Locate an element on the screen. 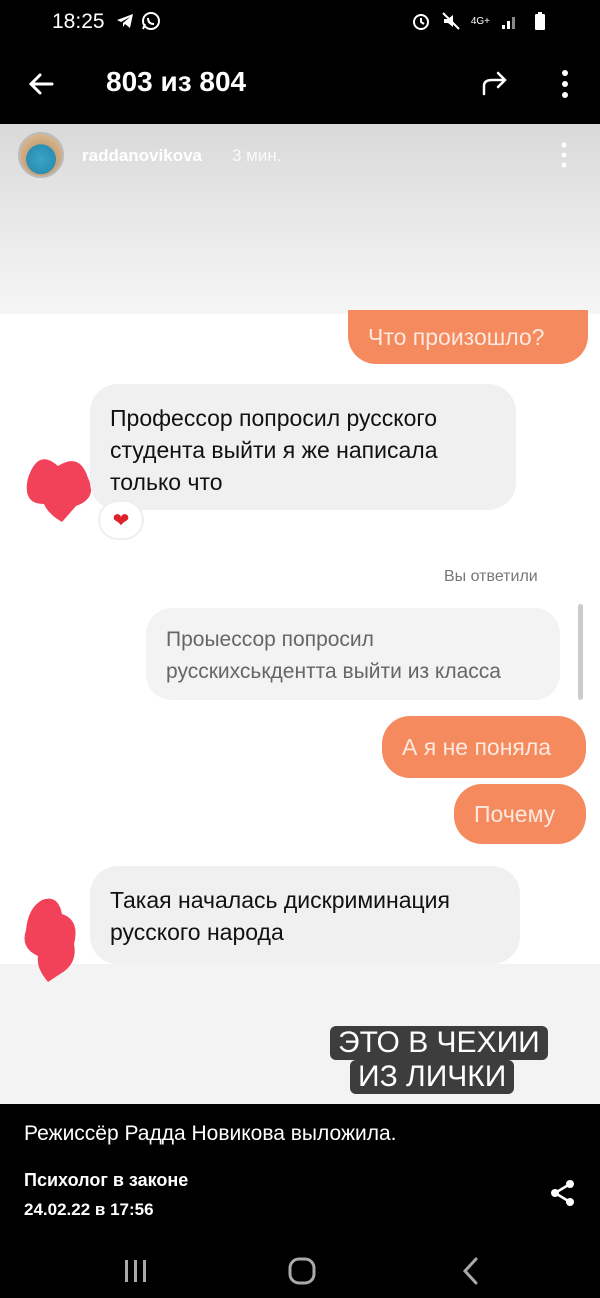 The image size is (600, 1298). quote-text-line: русскихськдентта выйти из класса is located at coordinates (333, 671).